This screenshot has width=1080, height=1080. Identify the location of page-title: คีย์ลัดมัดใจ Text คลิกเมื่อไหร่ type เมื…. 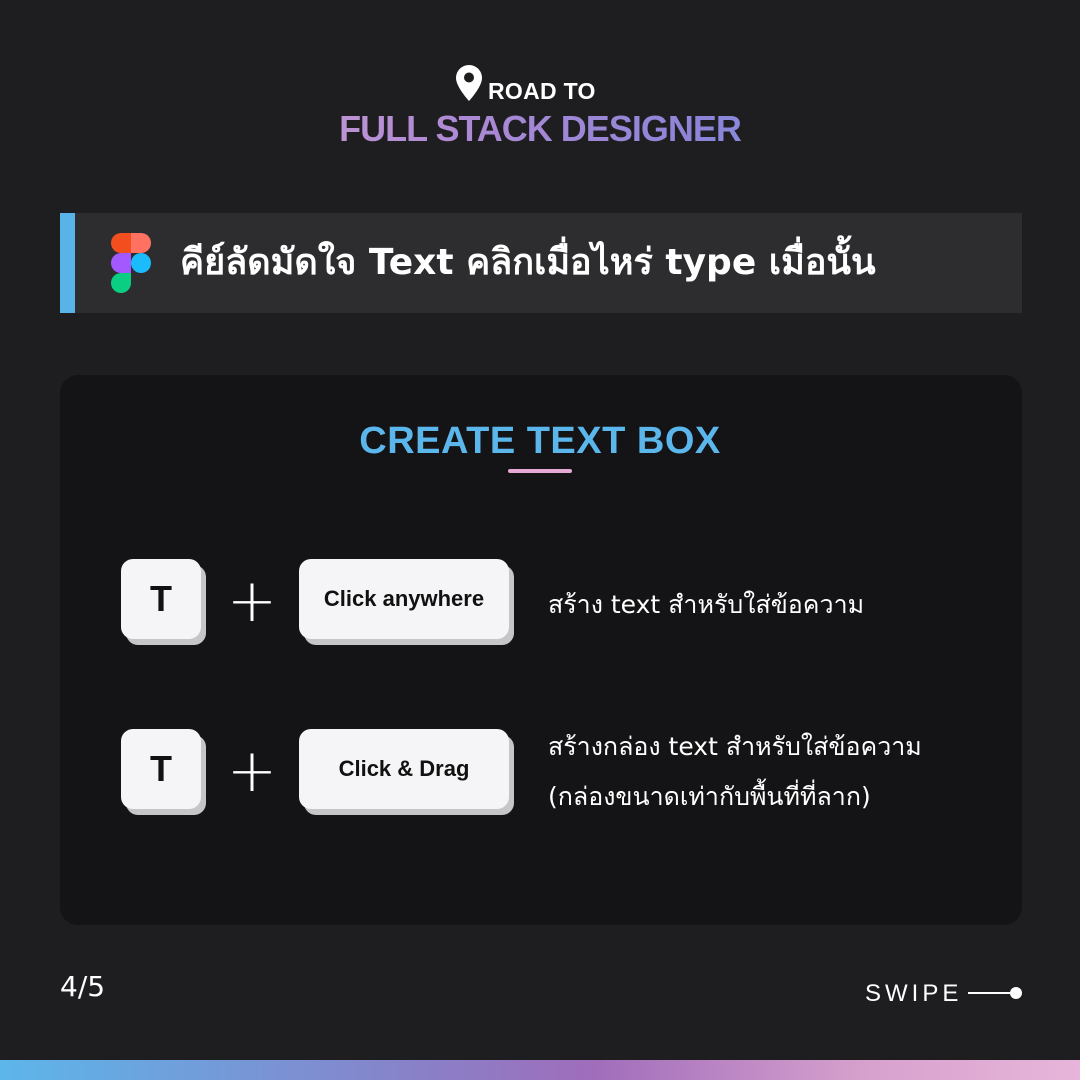
(528, 262).